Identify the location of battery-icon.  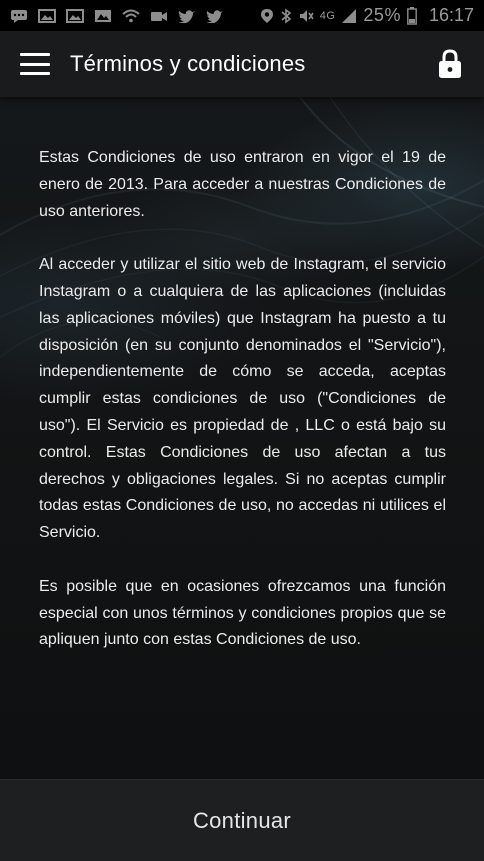
(412, 15).